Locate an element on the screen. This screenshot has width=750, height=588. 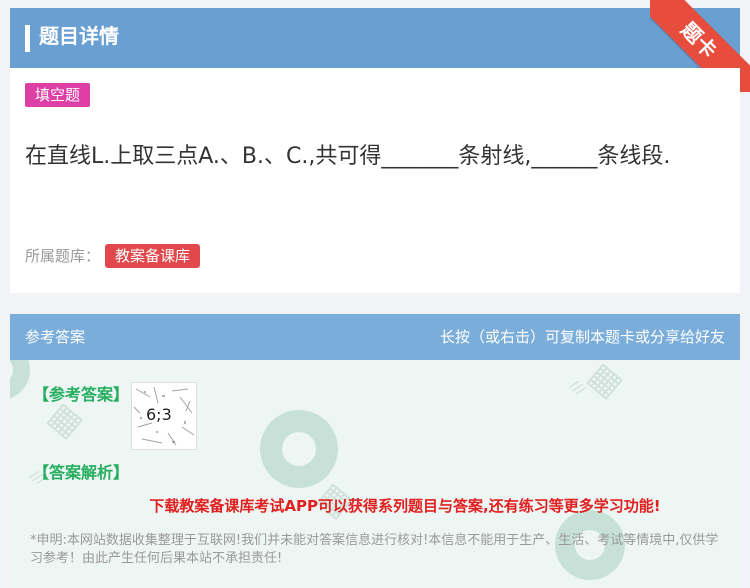
page-title: 题目详情 is located at coordinates (79, 36).